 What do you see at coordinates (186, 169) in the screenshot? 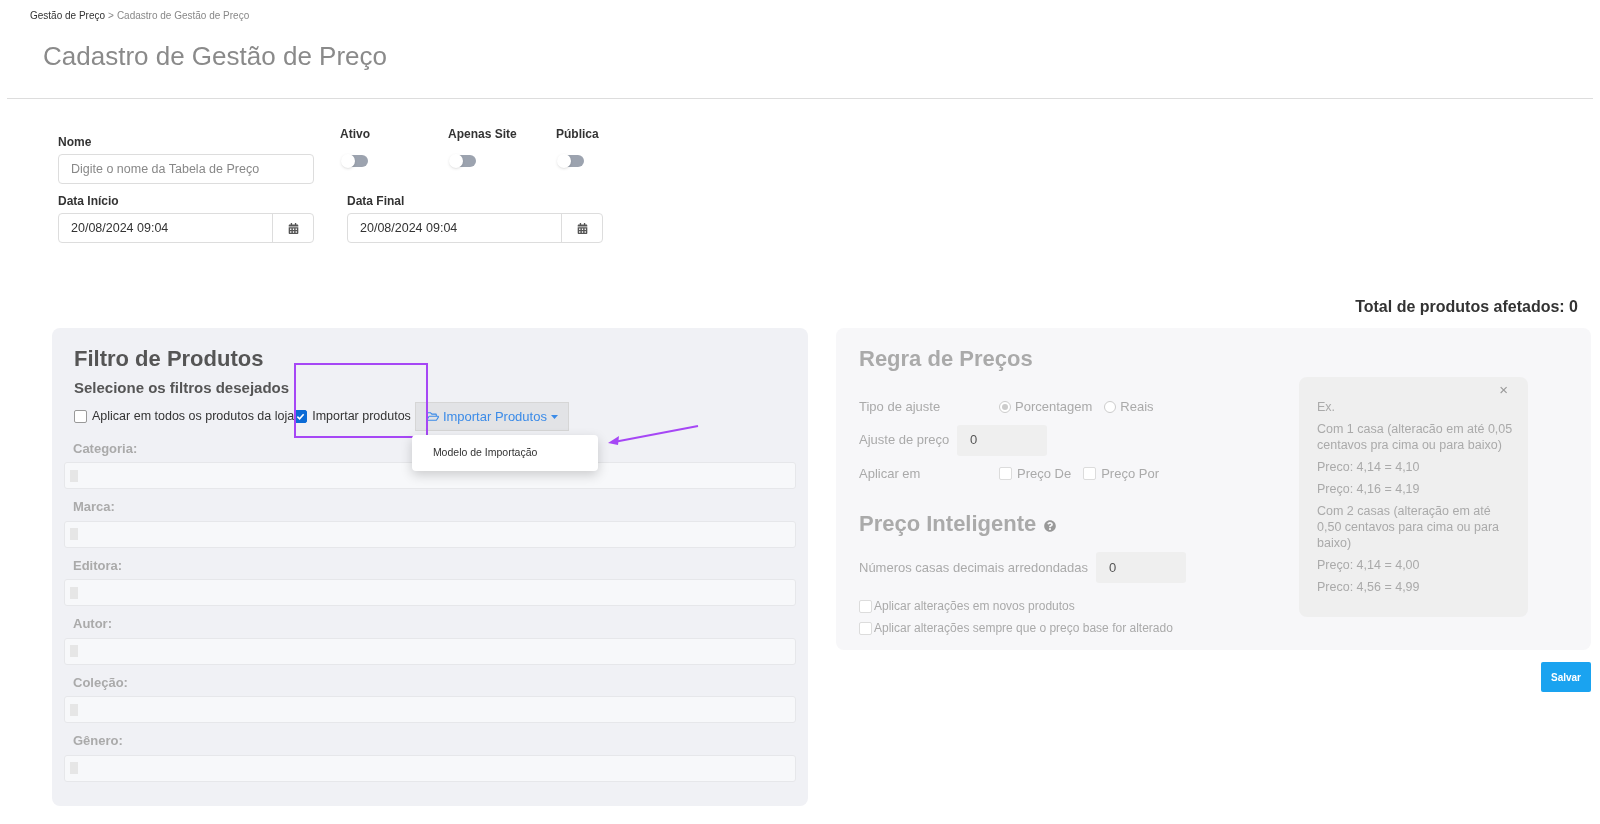
I see `name-input: Digite o nome da Tabela de Preço` at bounding box center [186, 169].